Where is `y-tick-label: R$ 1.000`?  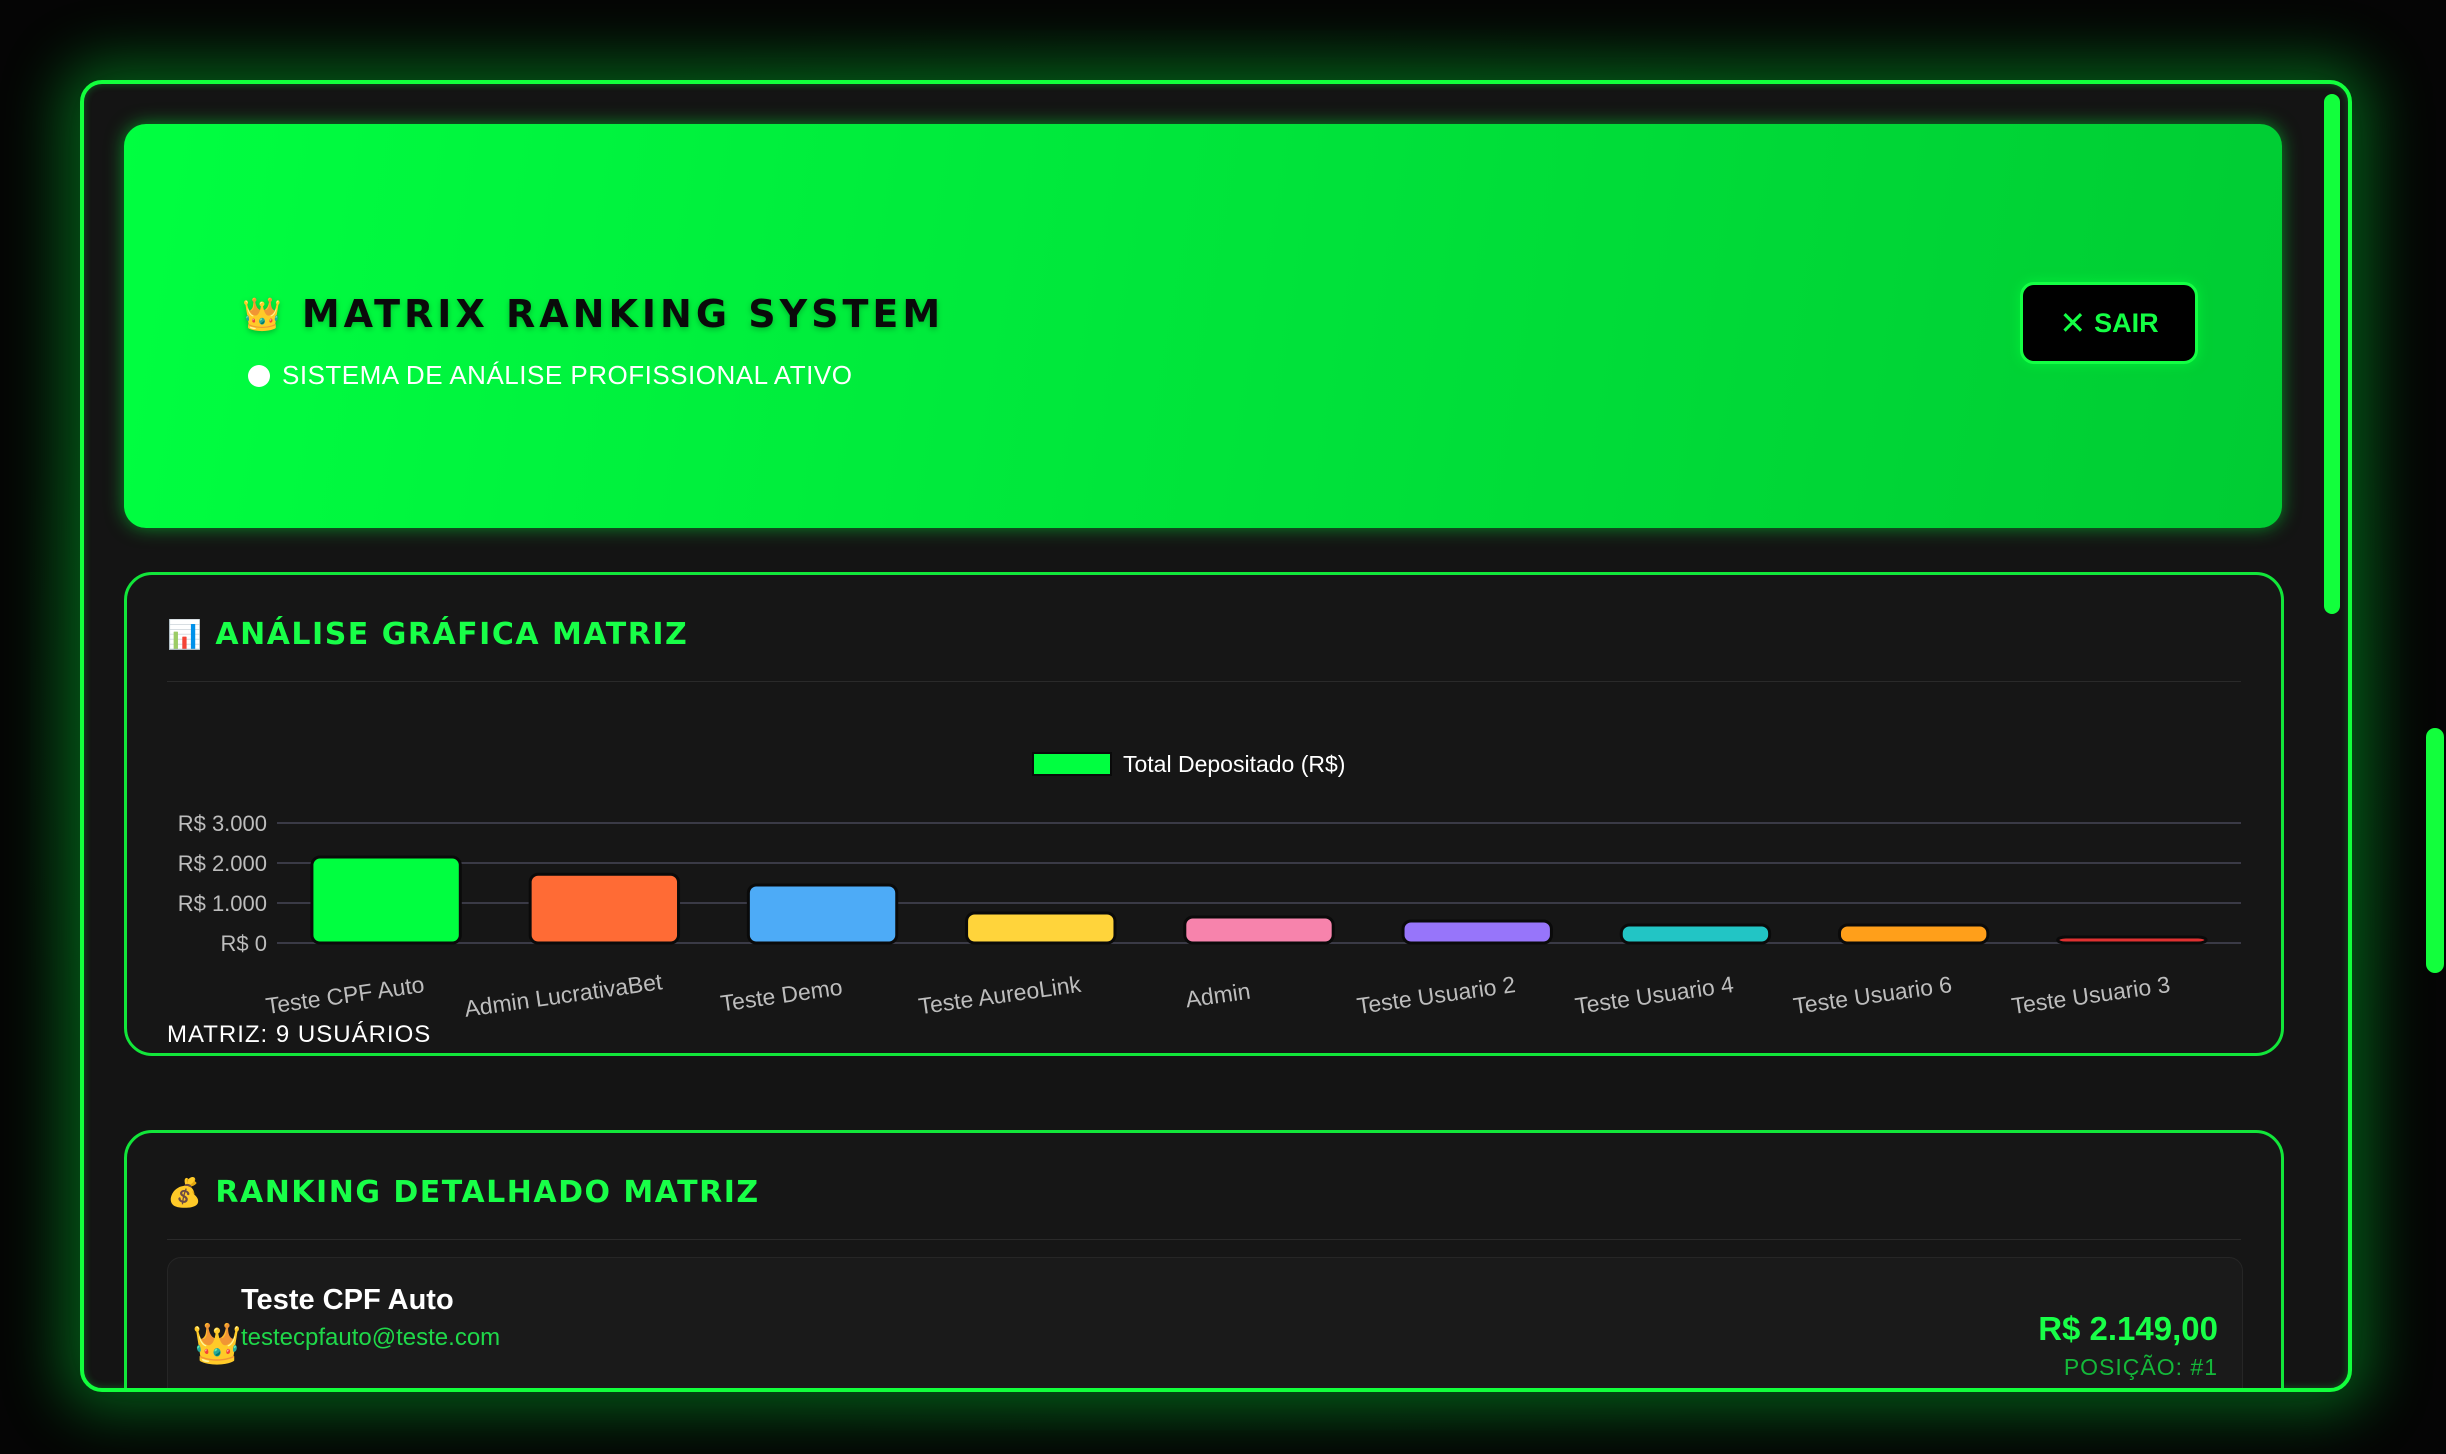
y-tick-label: R$ 1.000 is located at coordinates (222, 903).